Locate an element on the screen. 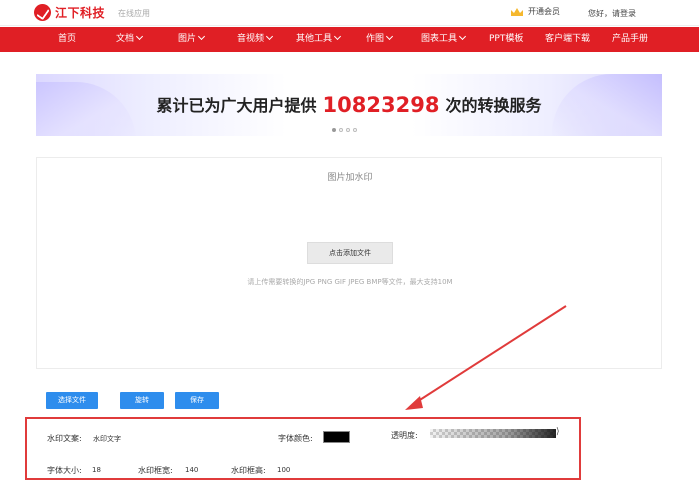 This screenshot has height=494, width=699. top-bar: 江下科技 在线应用 开通会员 您好，请登录 is located at coordinates (349, 13).